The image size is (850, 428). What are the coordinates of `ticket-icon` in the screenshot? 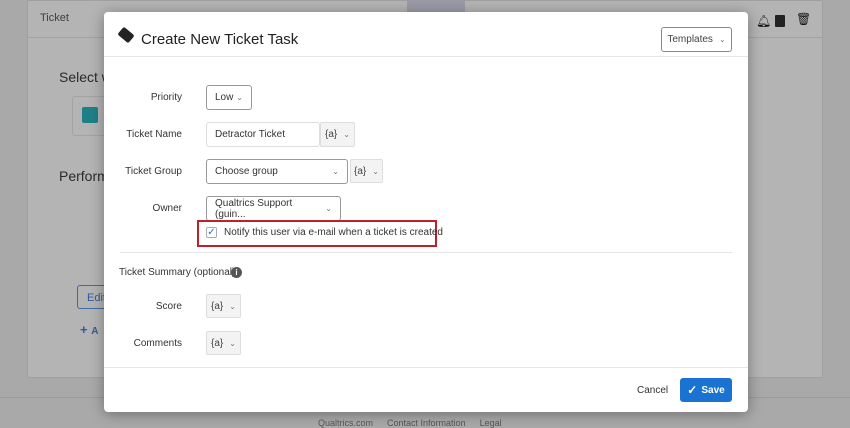 It's located at (126, 35).